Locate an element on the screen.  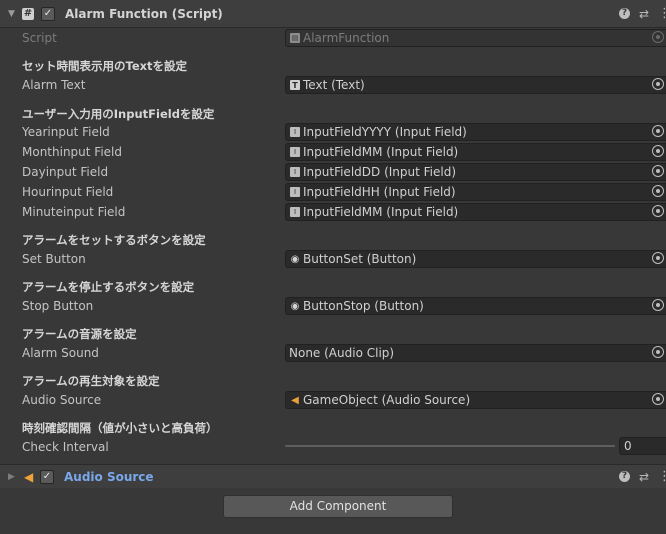
section-title-text: セット時間表示用のTextを設定 is located at coordinates (105, 66).